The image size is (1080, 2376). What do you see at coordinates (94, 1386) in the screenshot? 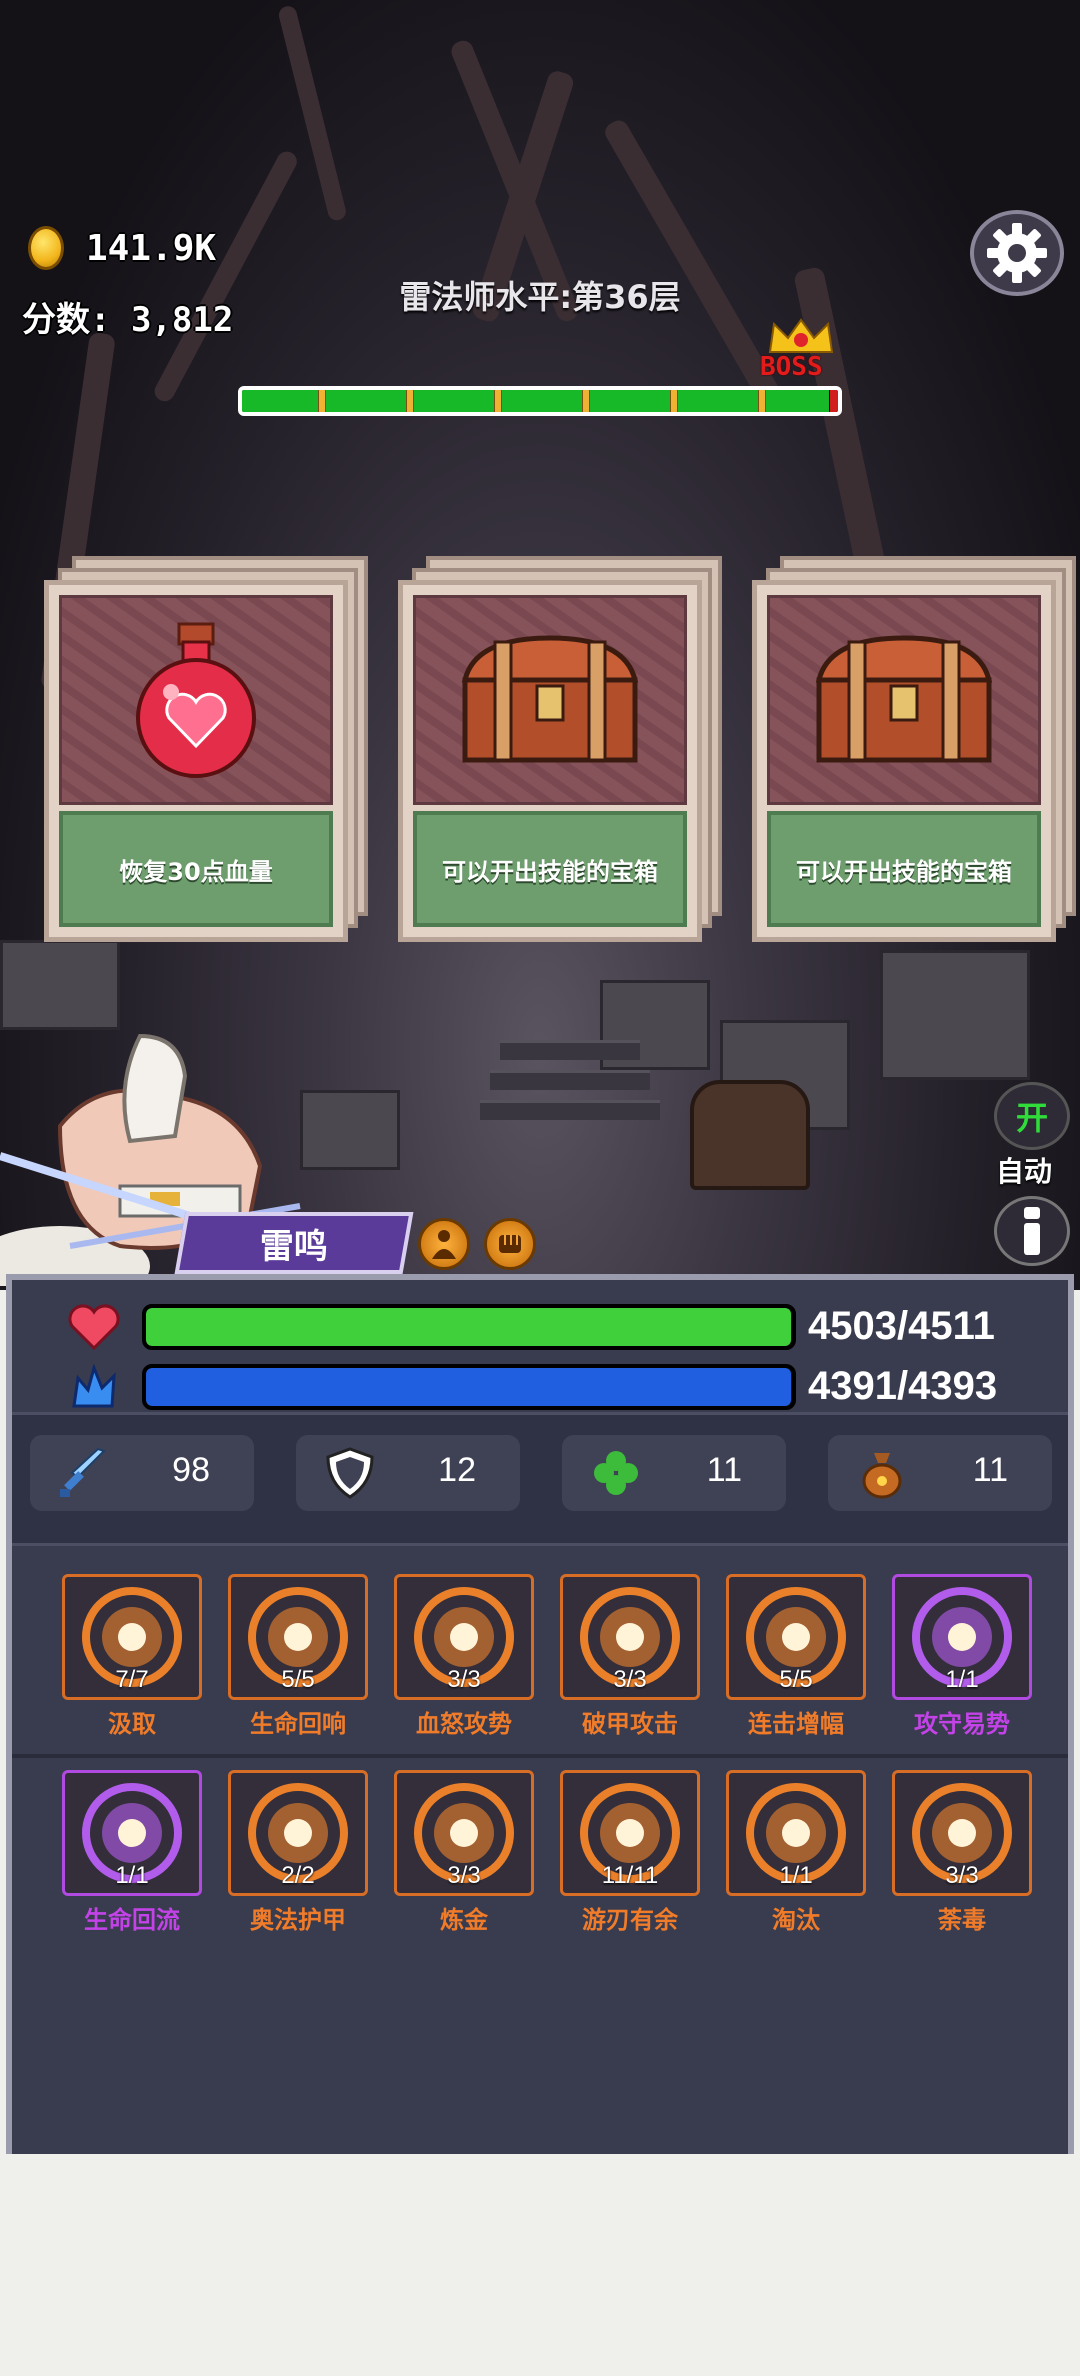
I see `mana-flame-icon` at bounding box center [94, 1386].